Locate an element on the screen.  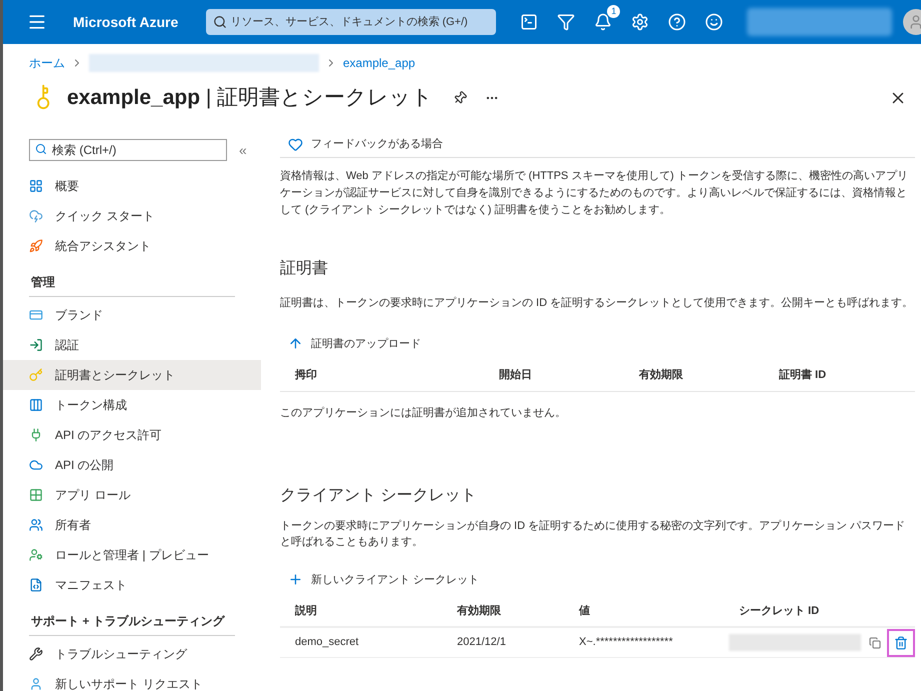
plug-icon is located at coordinates (36, 435).